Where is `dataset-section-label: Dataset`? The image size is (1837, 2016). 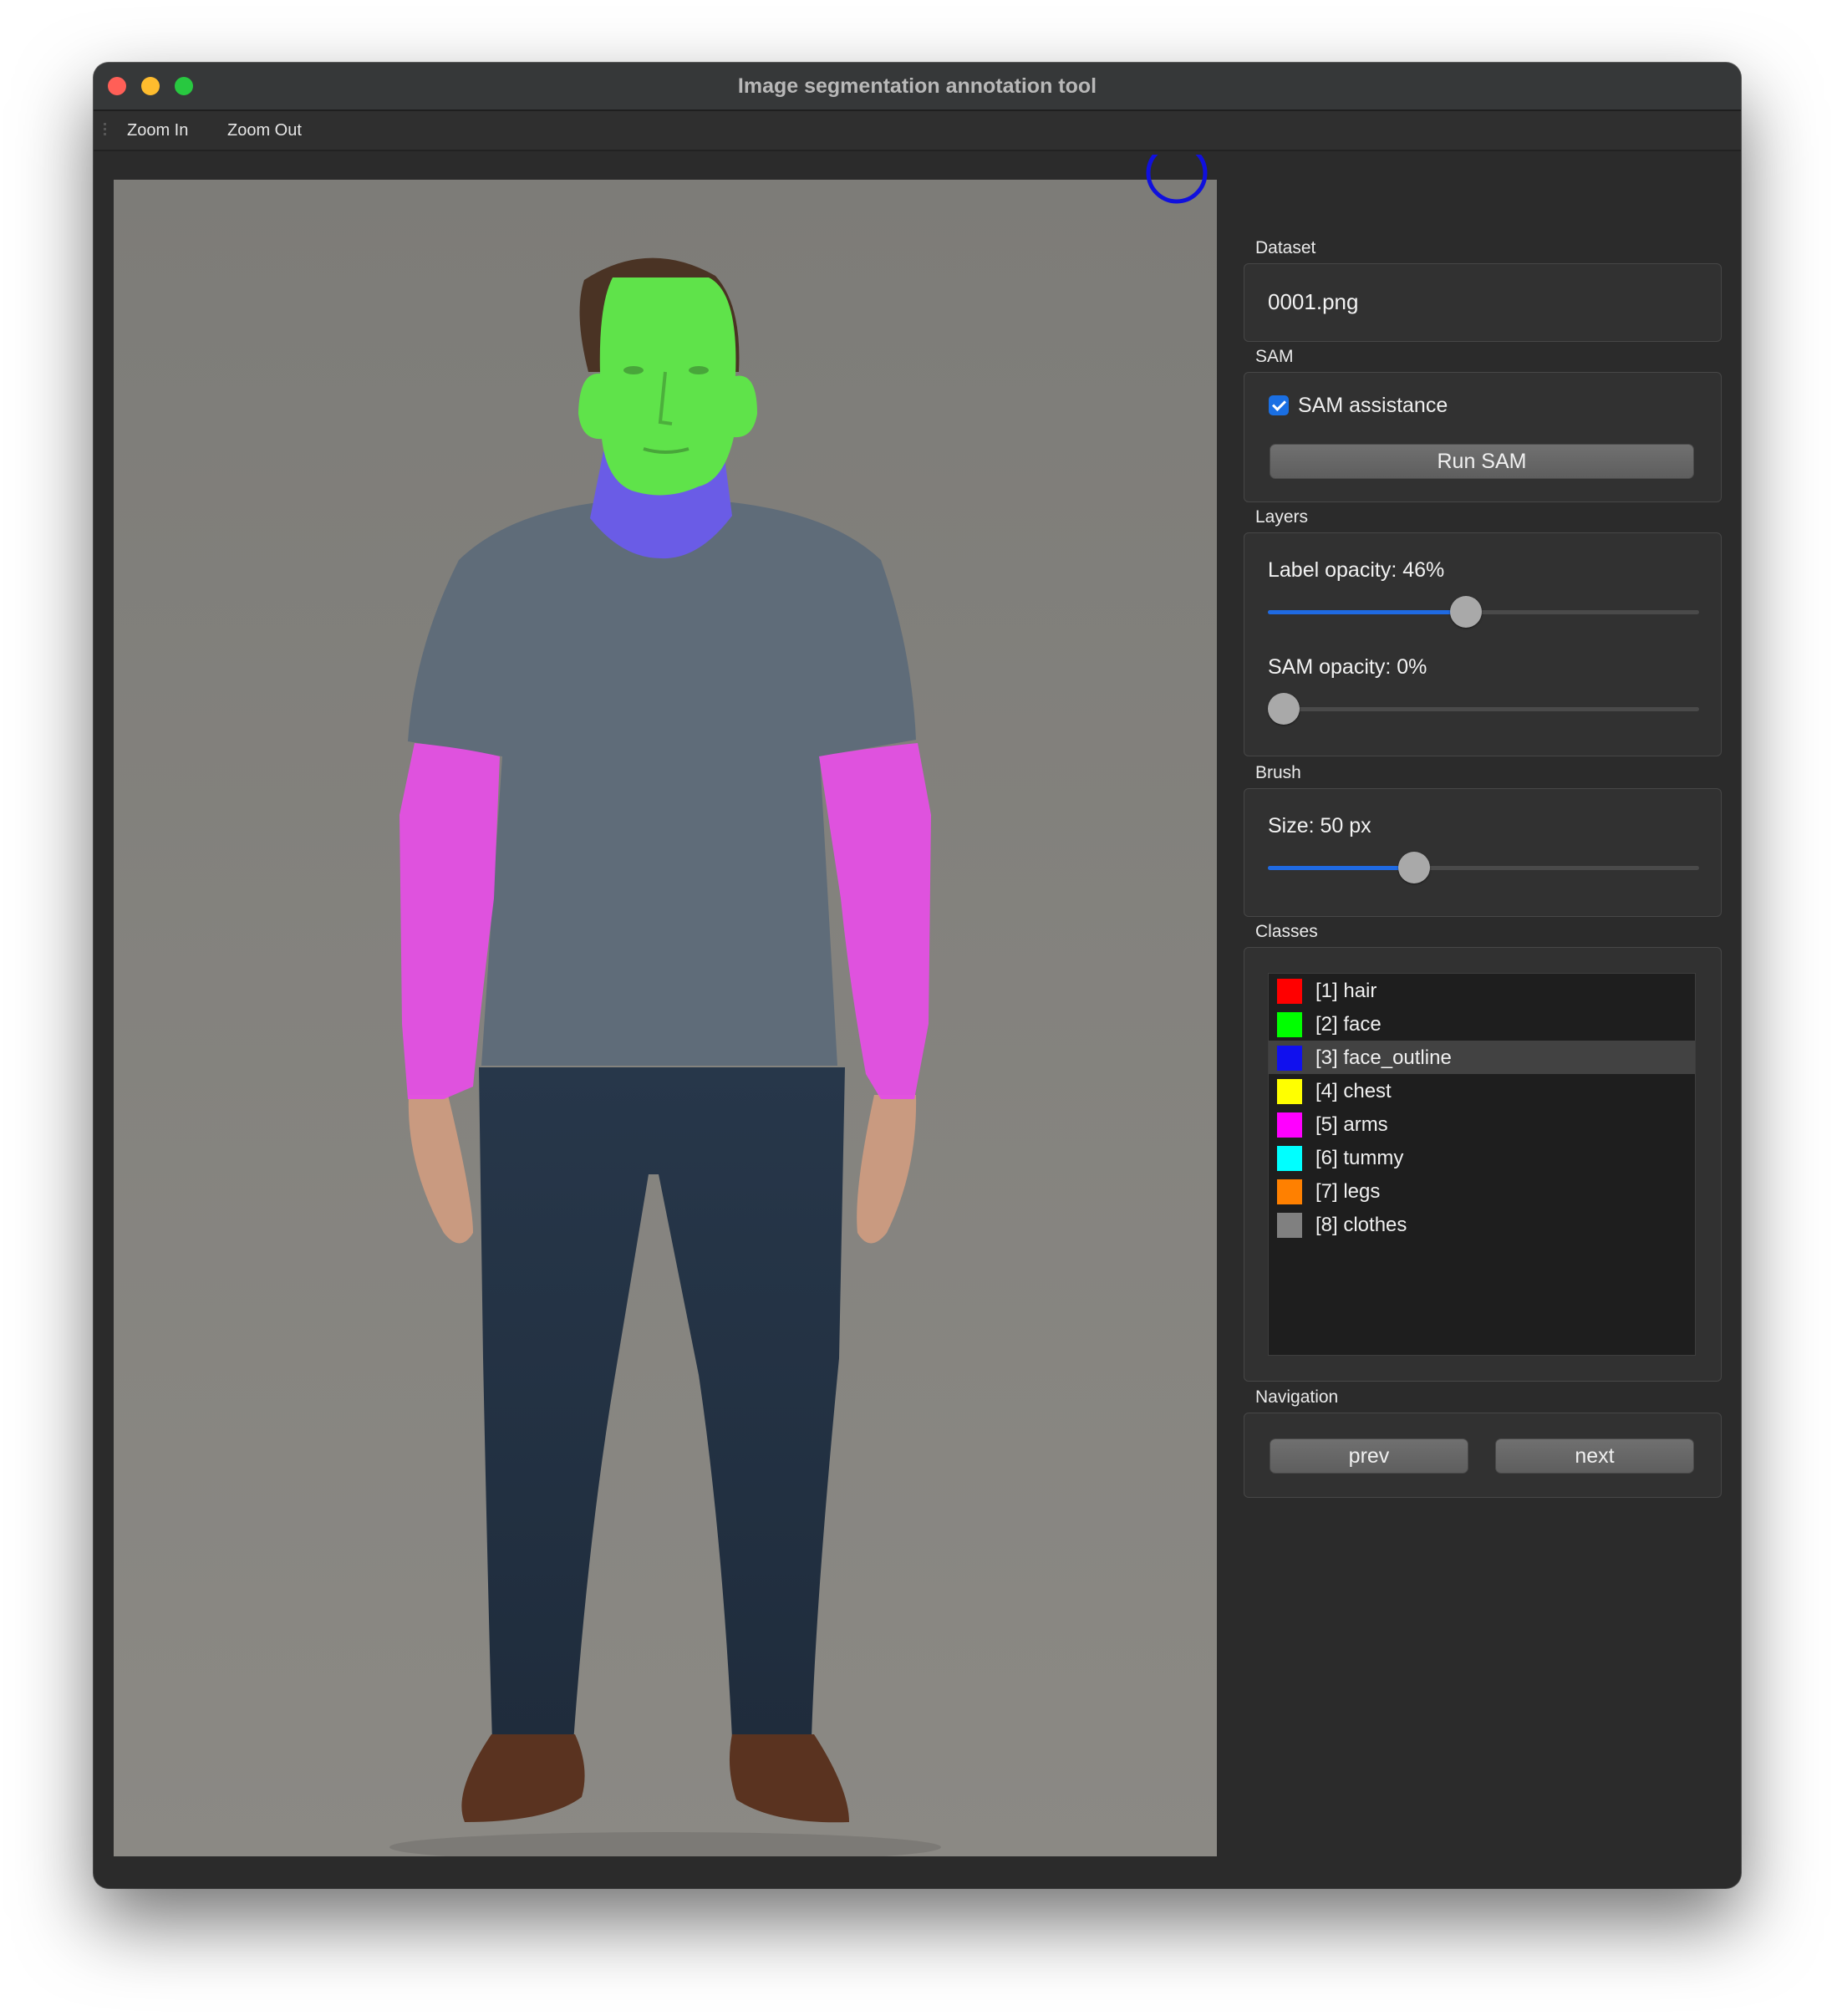 dataset-section-label: Dataset is located at coordinates (1285, 247).